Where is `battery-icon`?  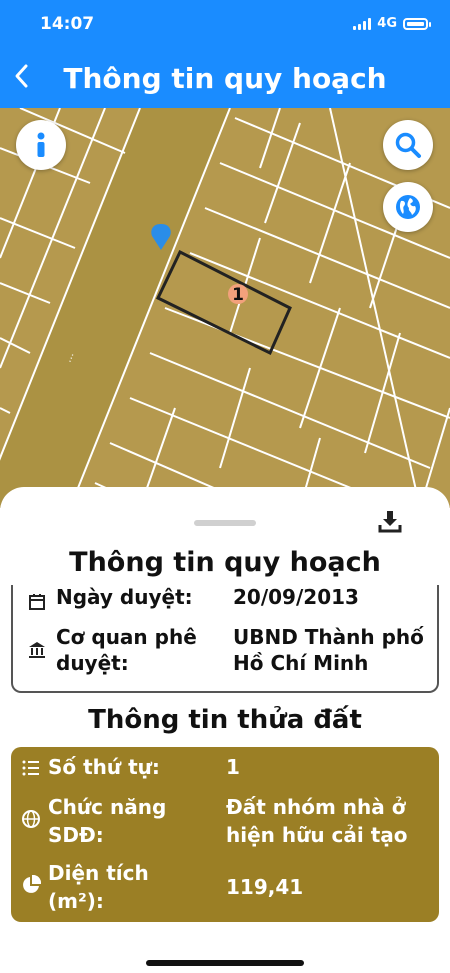 battery-icon is located at coordinates (417, 23).